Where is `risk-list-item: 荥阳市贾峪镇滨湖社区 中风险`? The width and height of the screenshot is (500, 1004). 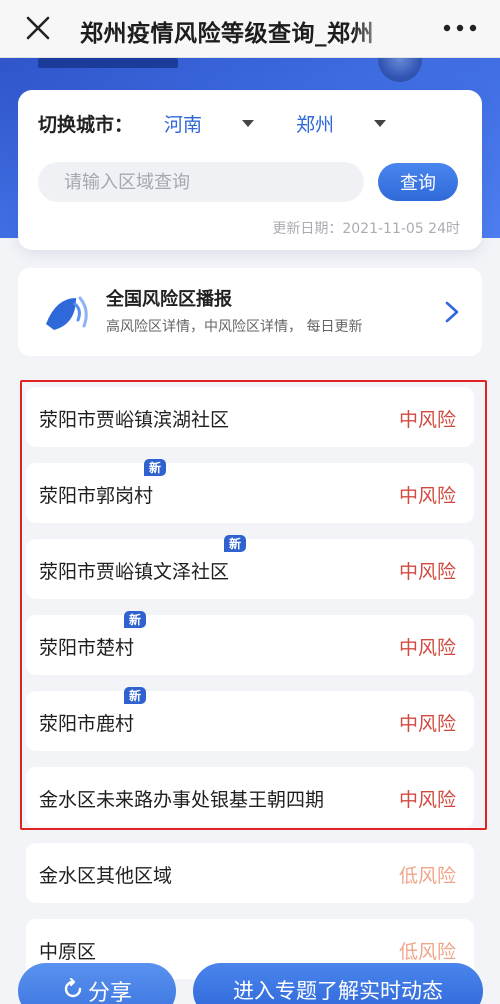 risk-list-item: 荥阳市贾峪镇滨湖社区 中风险 is located at coordinates (250, 417).